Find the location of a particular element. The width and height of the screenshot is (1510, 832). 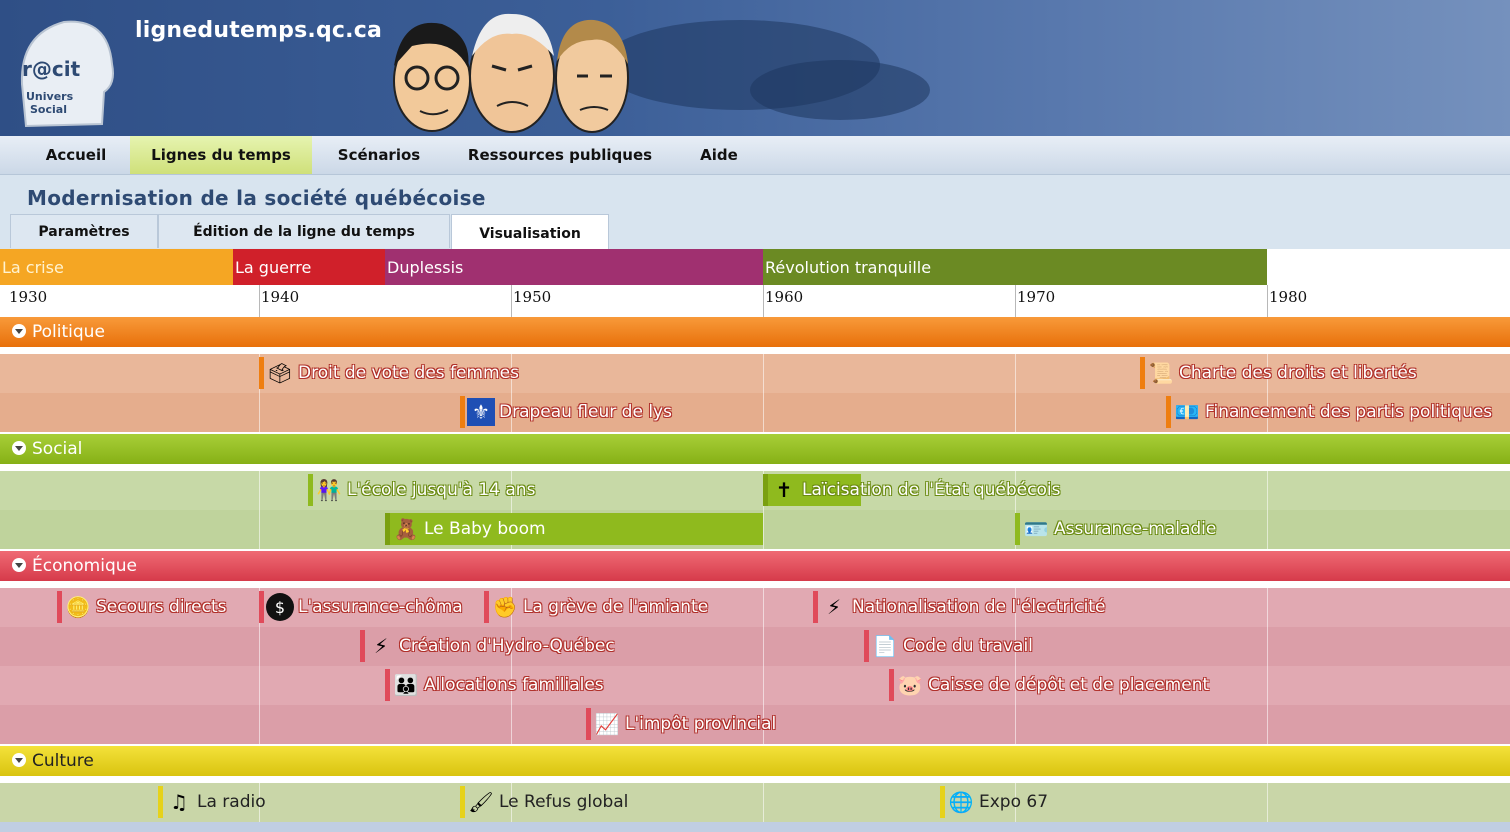

family-icon: 👪 is located at coordinates (406, 685).